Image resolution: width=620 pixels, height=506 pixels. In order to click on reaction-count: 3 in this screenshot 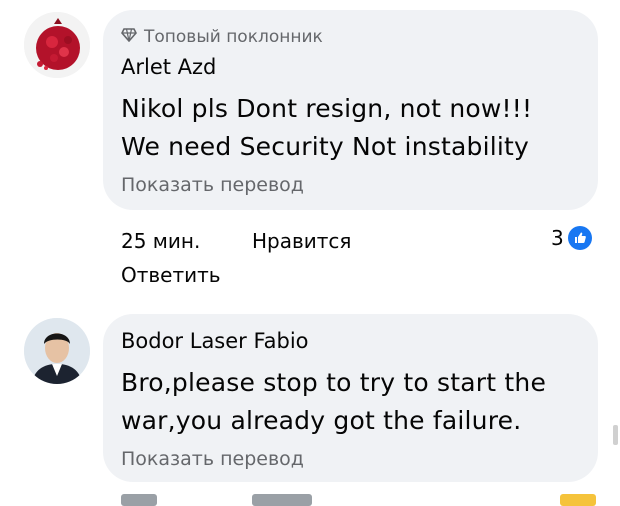, I will do `click(571, 238)`.